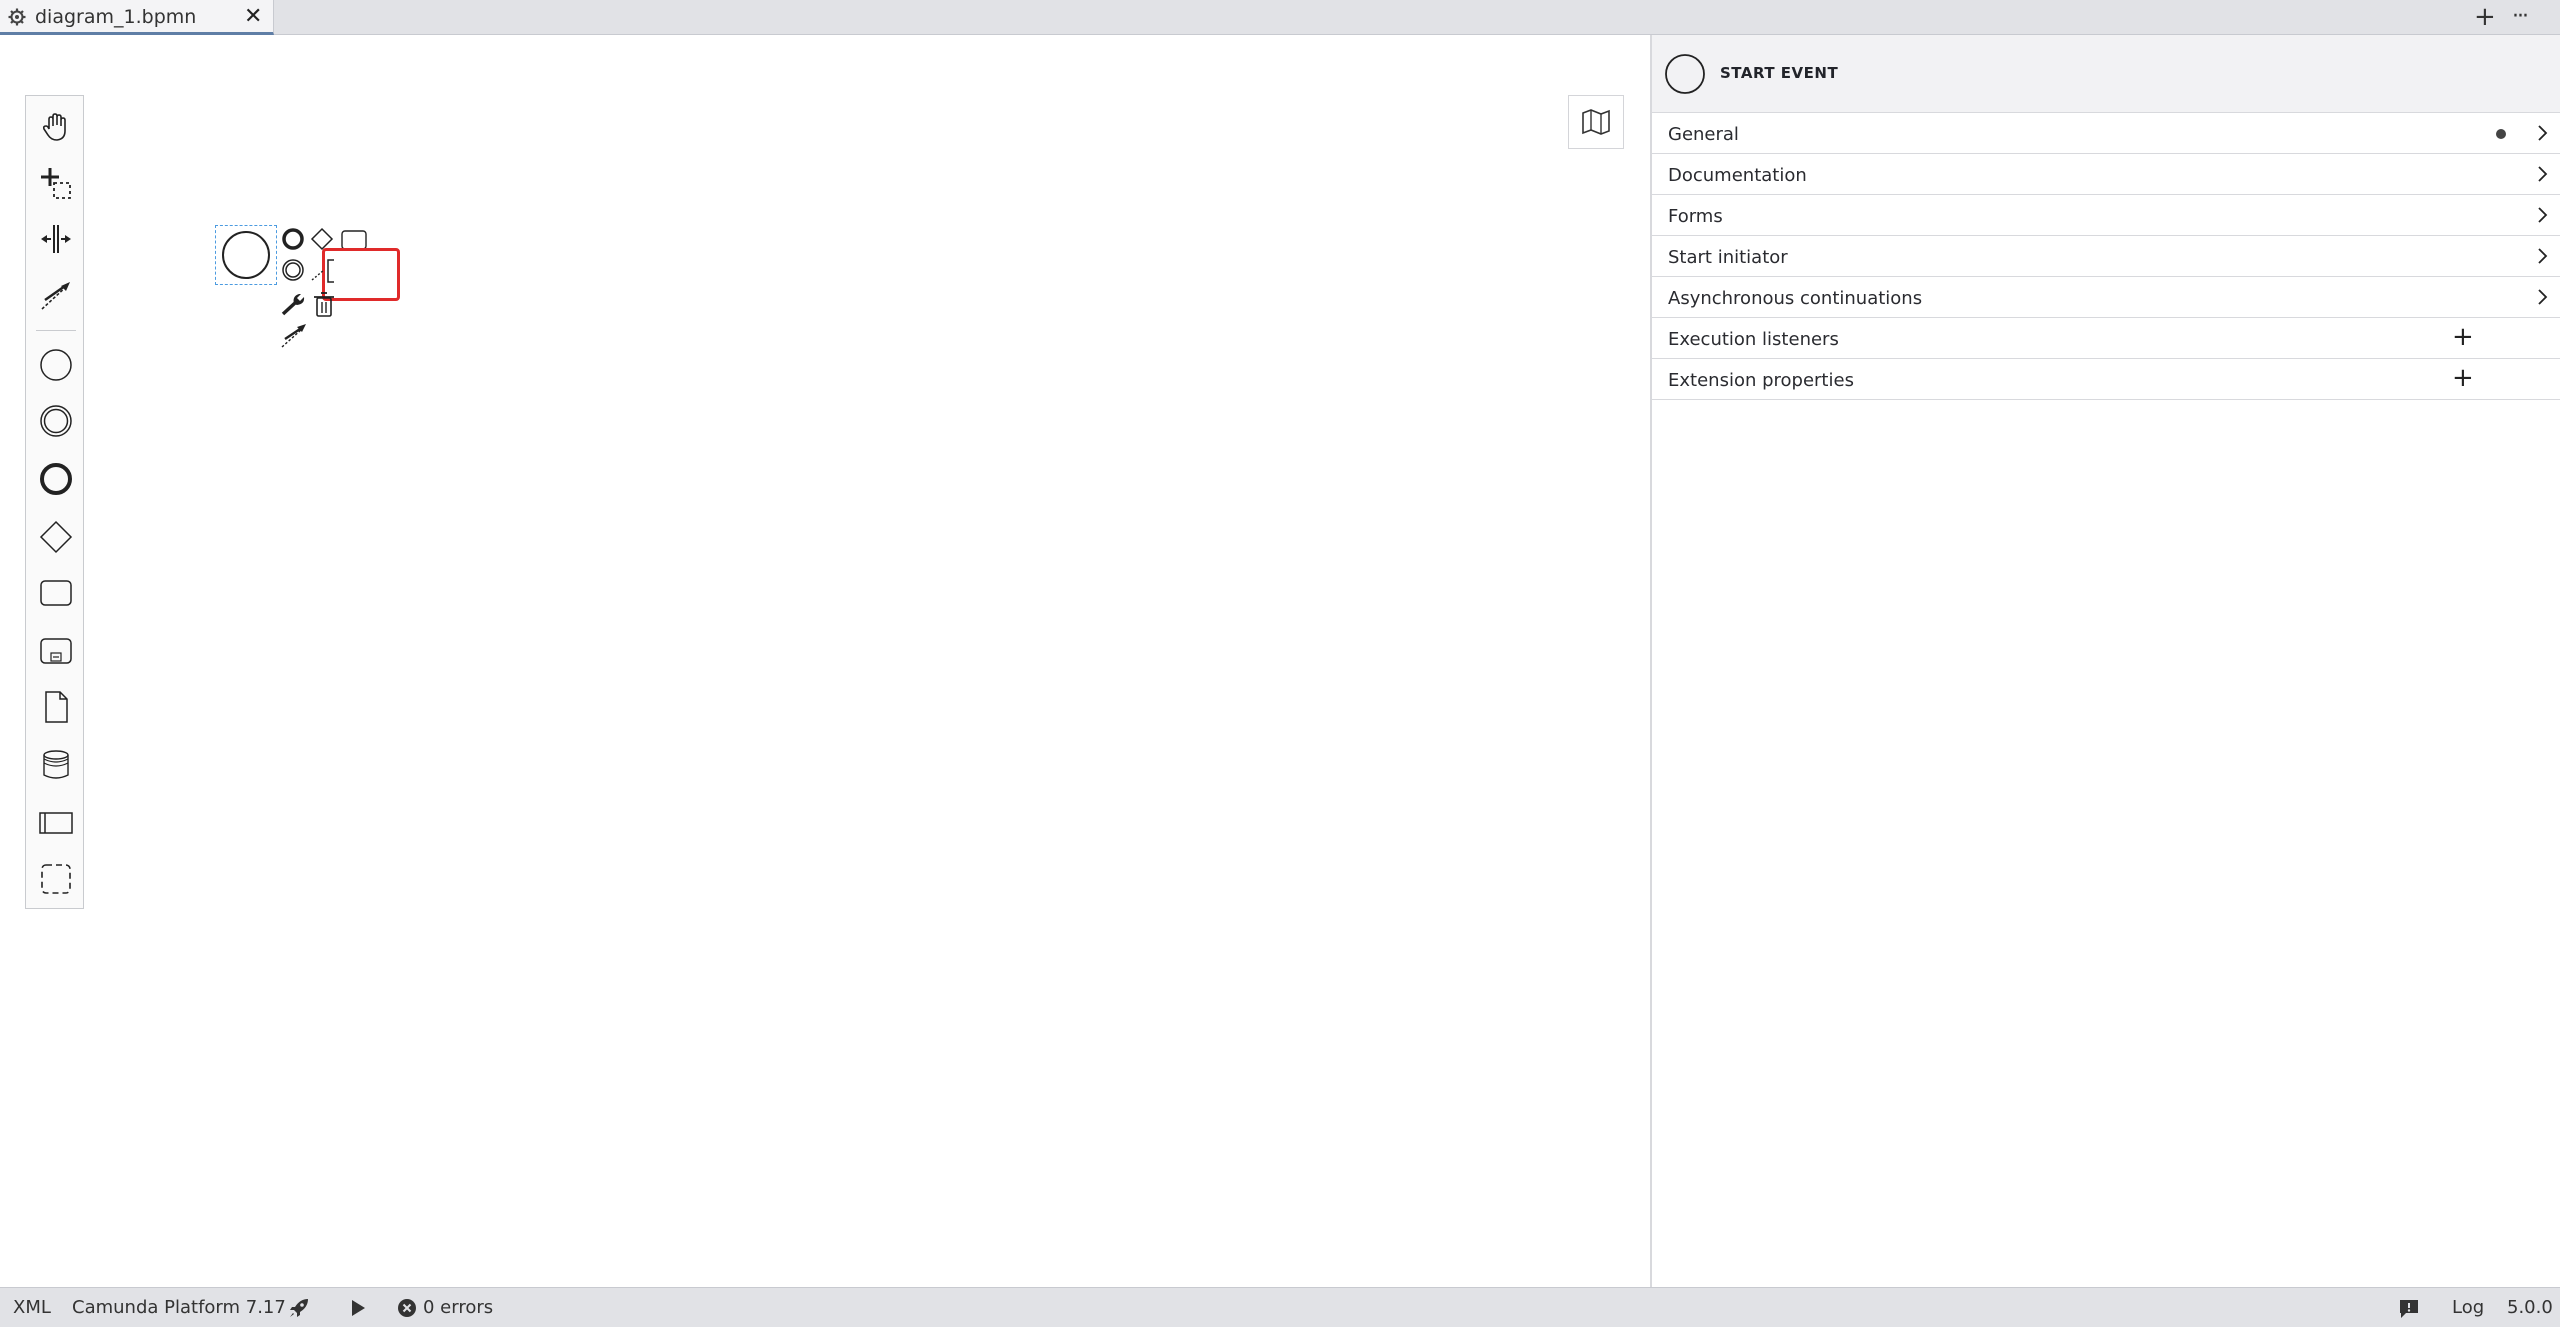 This screenshot has width=2560, height=1327. Describe the element at coordinates (17, 17) in the screenshot. I see `gear-icon` at that location.